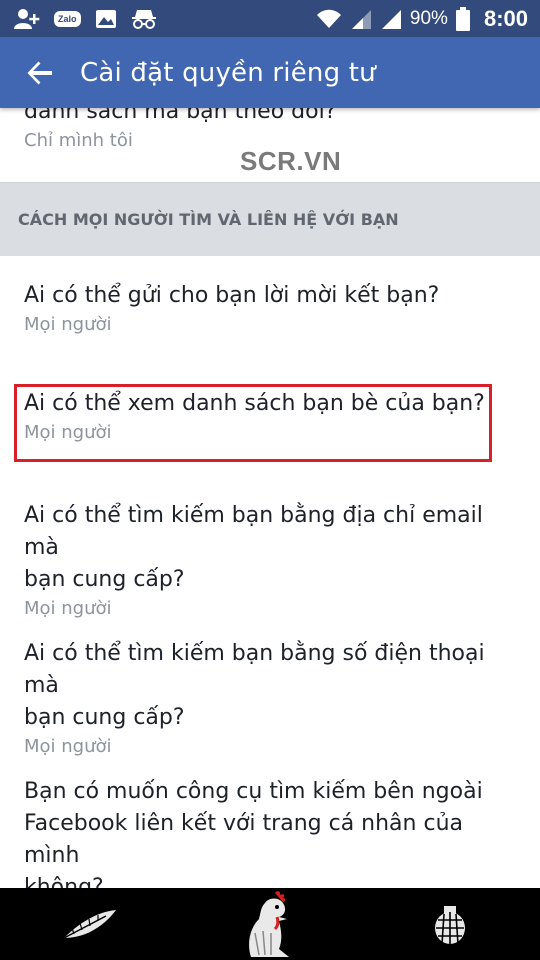 The width and height of the screenshot is (540, 960). Describe the element at coordinates (208, 219) in the screenshot. I see `section-header-label: CÁCH MỌI NGƯỜI TÌM VÀ LIÊN HỆ VỚI BẠN` at that location.